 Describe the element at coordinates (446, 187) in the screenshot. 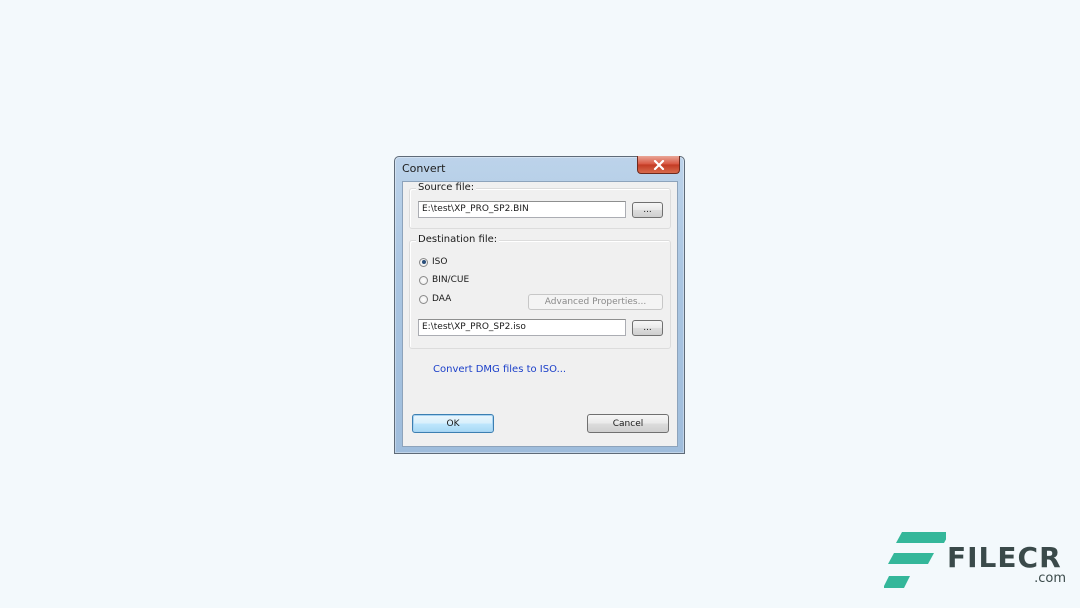

I see `source-file-label: Source file:` at that location.